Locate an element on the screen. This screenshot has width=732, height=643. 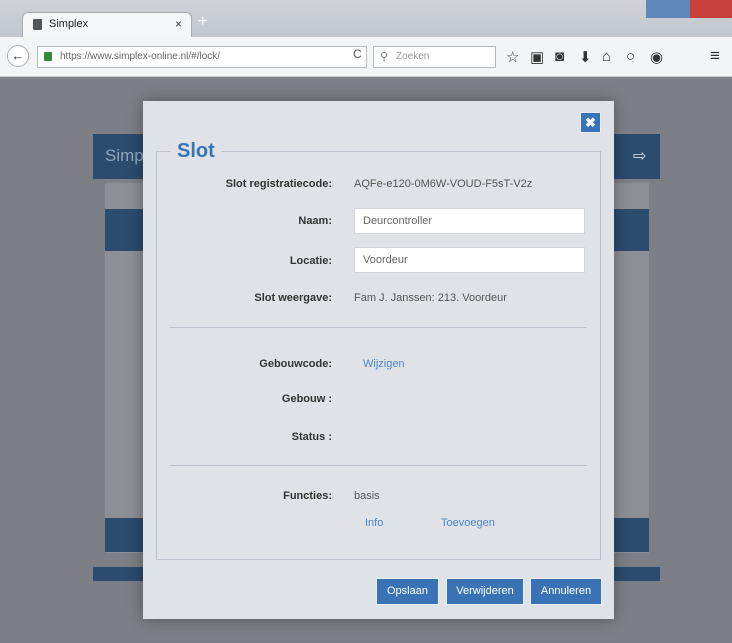
home-icon: ⌂ is located at coordinates (606, 56).